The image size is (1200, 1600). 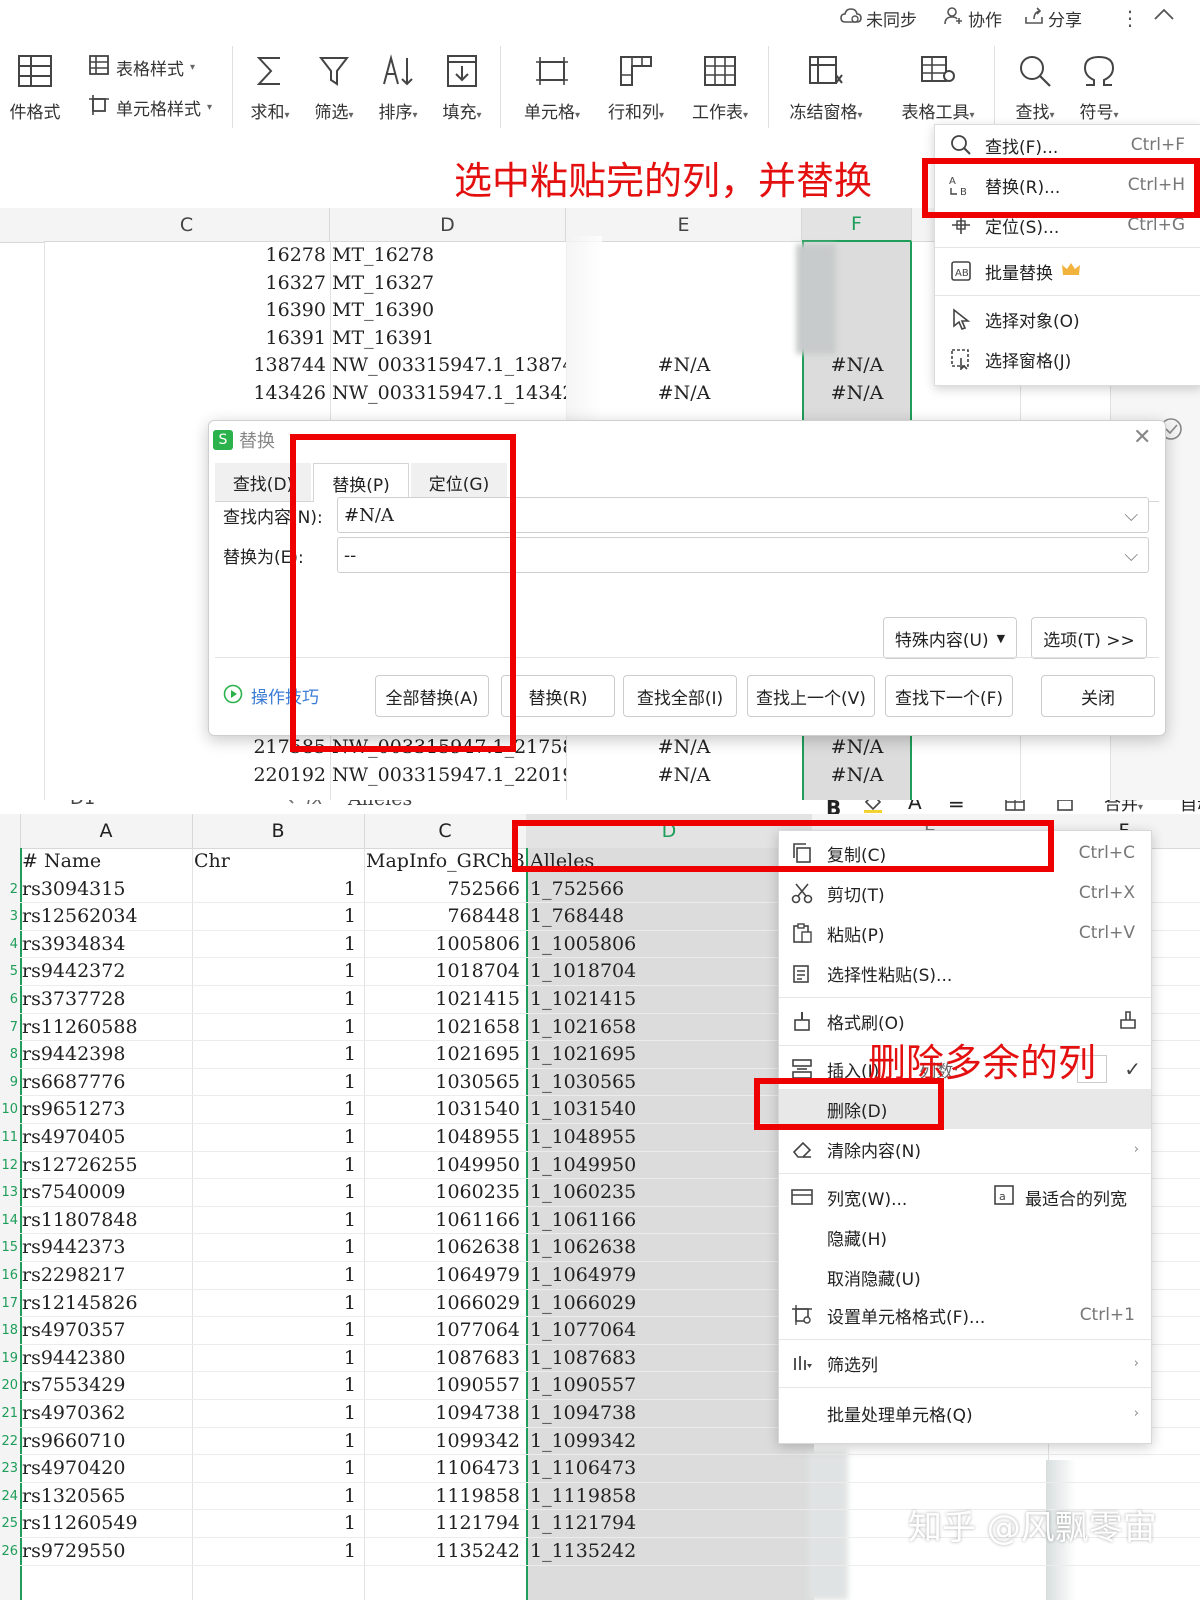 I want to click on cell-a: rs1320565, so click(x=107, y=1497).